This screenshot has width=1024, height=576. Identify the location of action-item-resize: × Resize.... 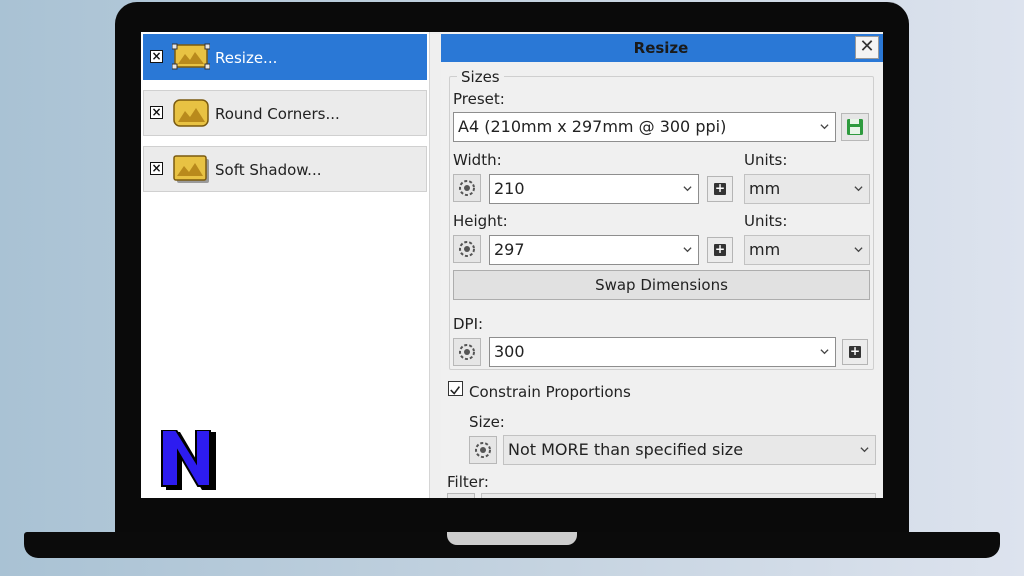
(285, 57).